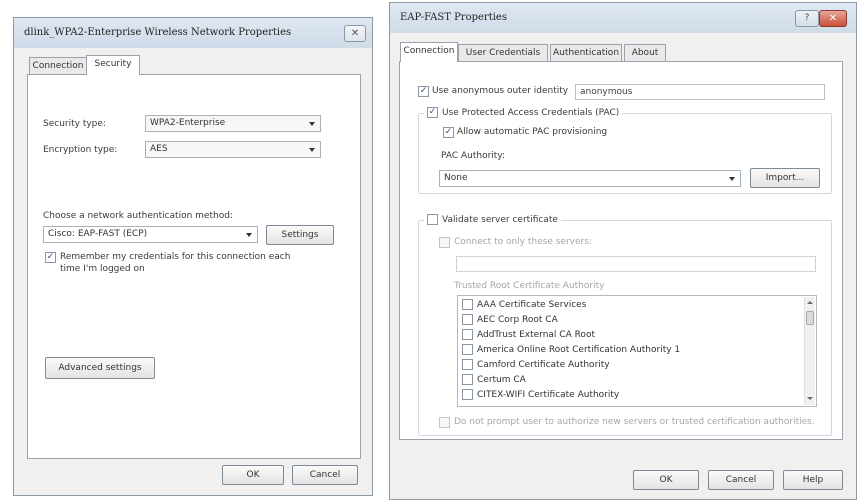 This screenshot has height=502, width=857. Describe the element at coordinates (98, 234) in the screenshot. I see `auth-method-value: Cisco: EAP-FAST (ECP)` at that location.